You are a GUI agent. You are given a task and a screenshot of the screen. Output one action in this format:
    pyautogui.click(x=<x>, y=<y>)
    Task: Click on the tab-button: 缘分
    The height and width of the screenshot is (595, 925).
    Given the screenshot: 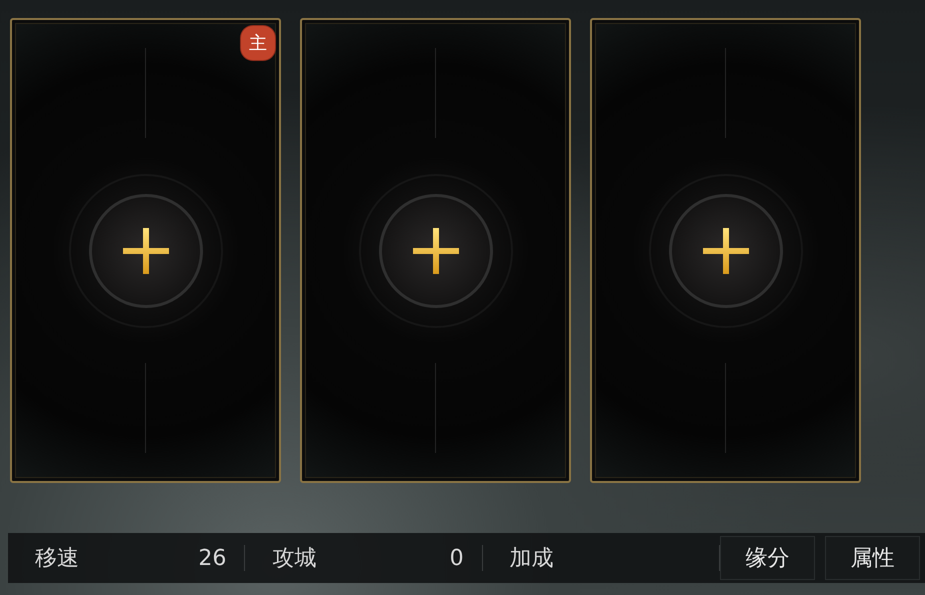 What is the action you would take?
    pyautogui.click(x=767, y=558)
    